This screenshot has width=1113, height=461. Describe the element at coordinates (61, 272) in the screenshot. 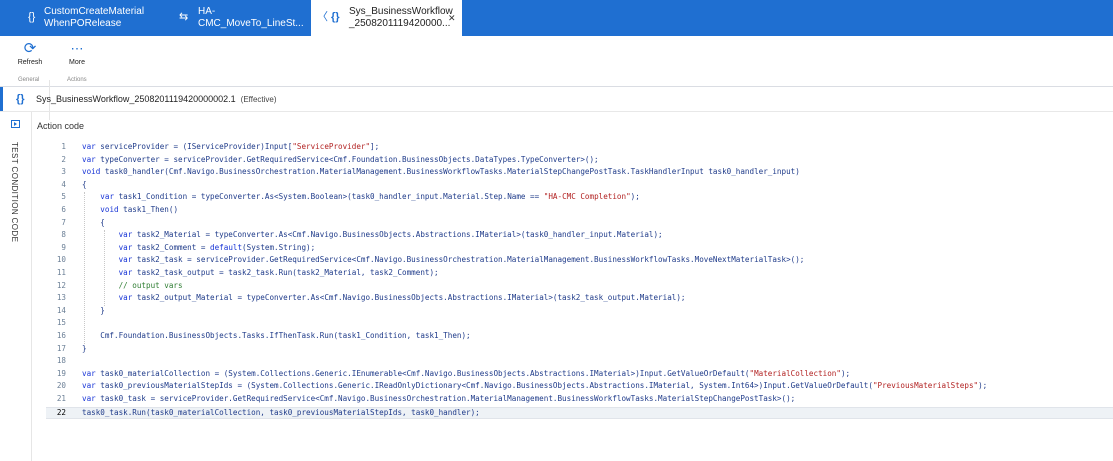

I see `line-number: 11` at that location.